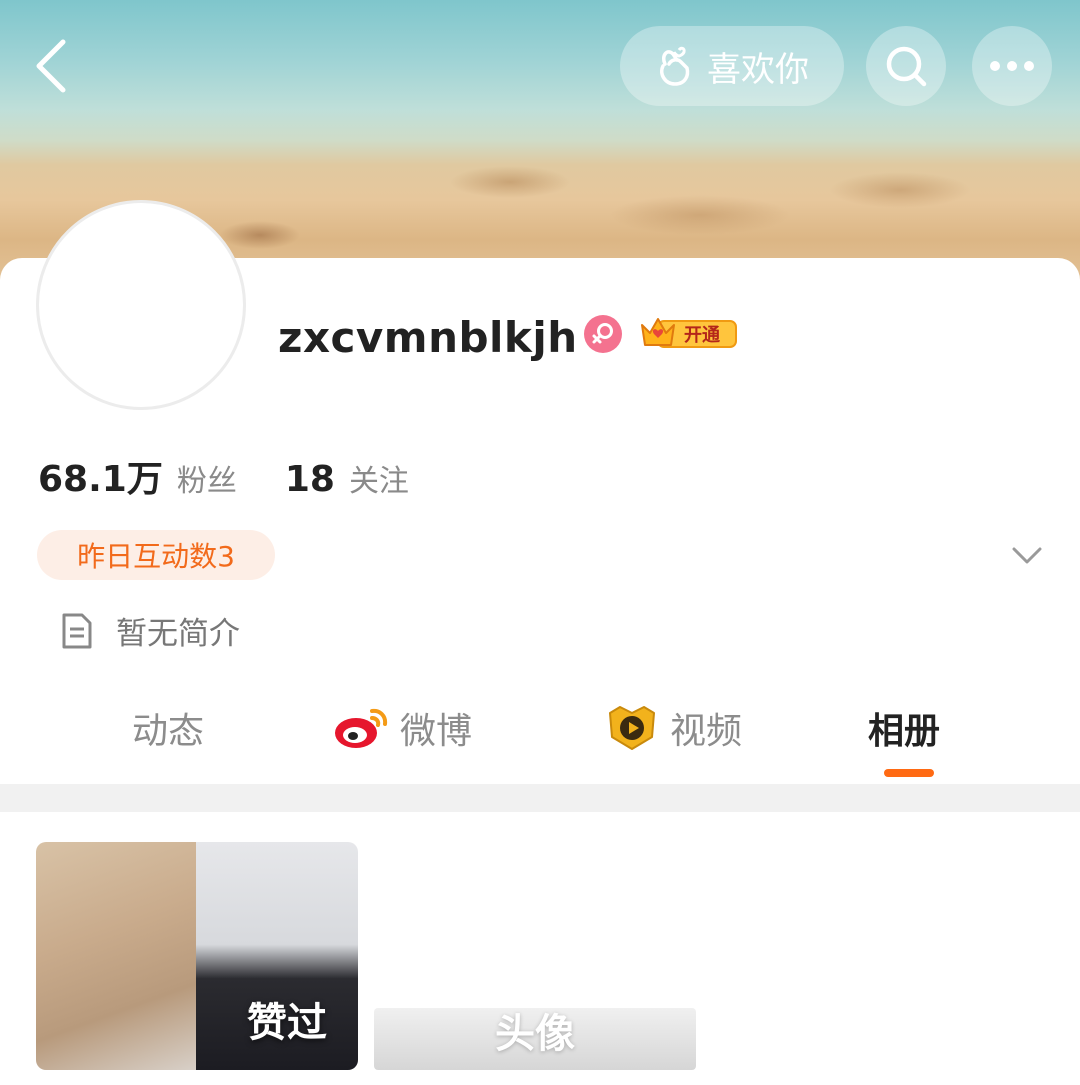  Describe the element at coordinates (603, 334) in the screenshot. I see `female-gender-icon` at that location.